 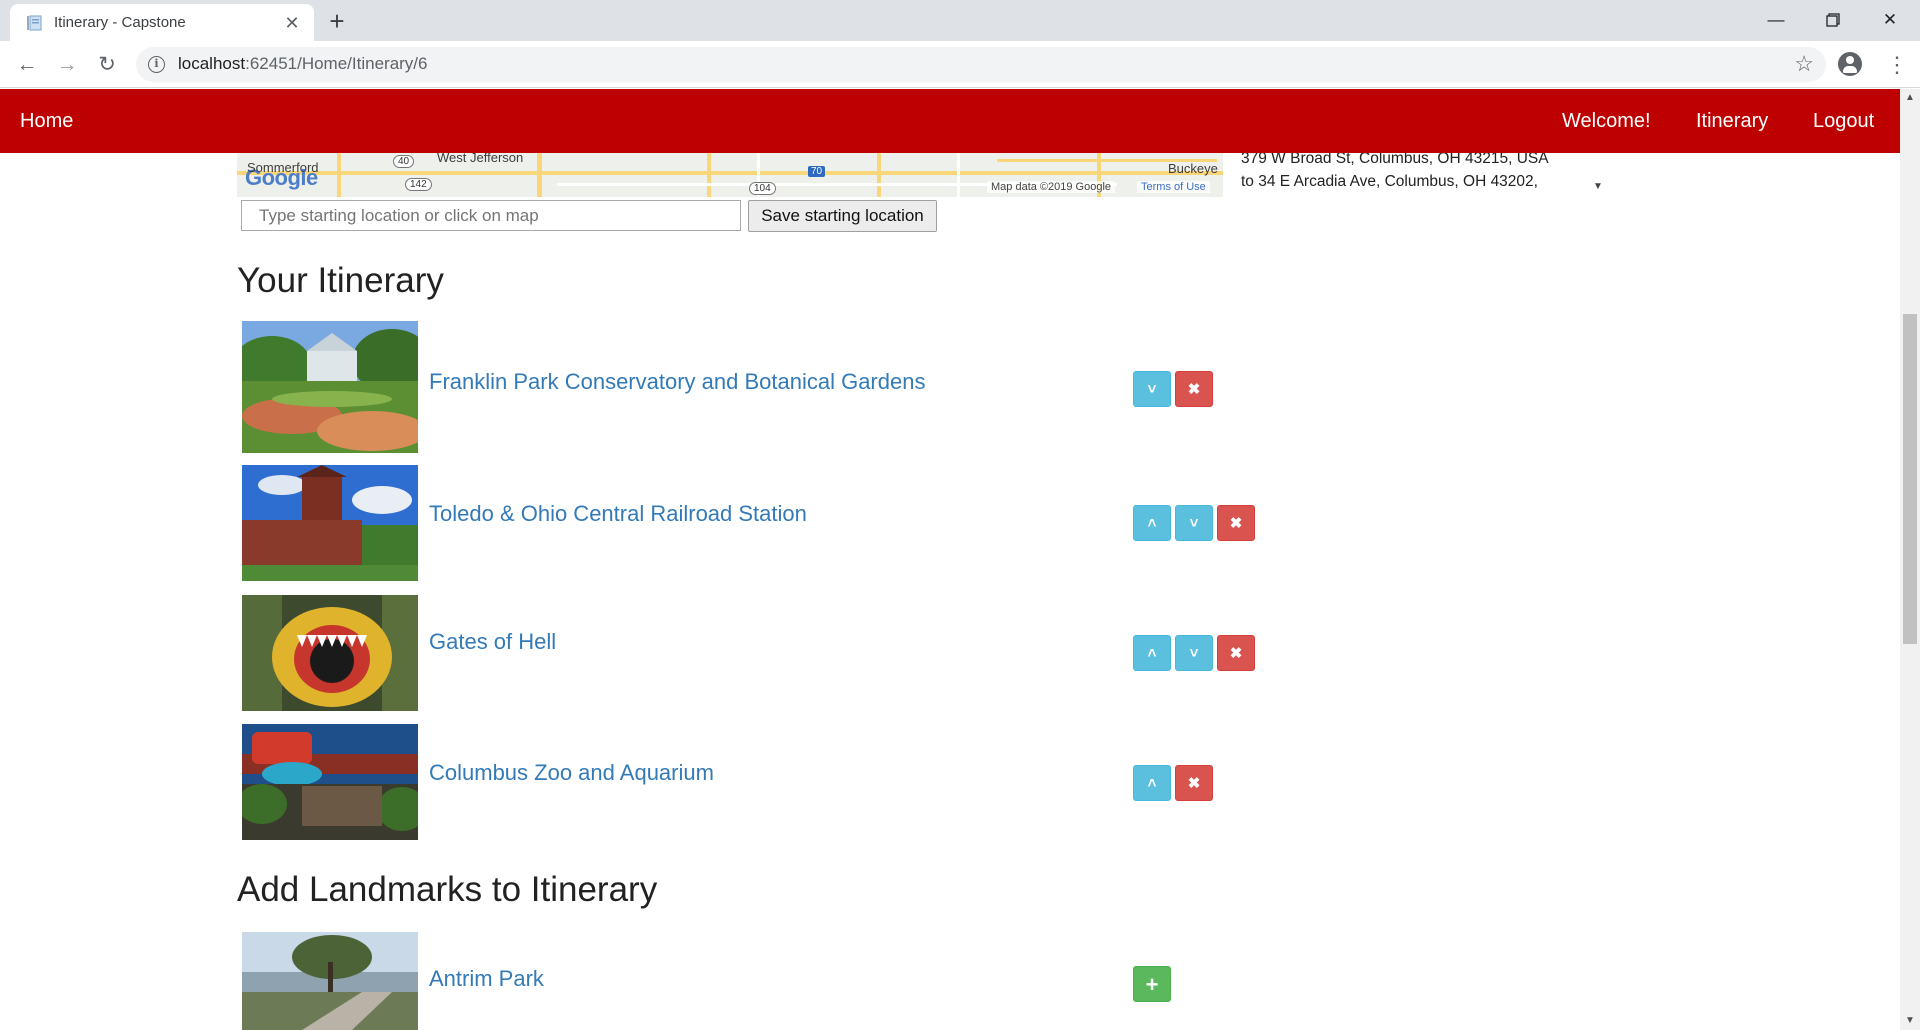 I want to click on back-icon: ←, so click(x=27, y=65).